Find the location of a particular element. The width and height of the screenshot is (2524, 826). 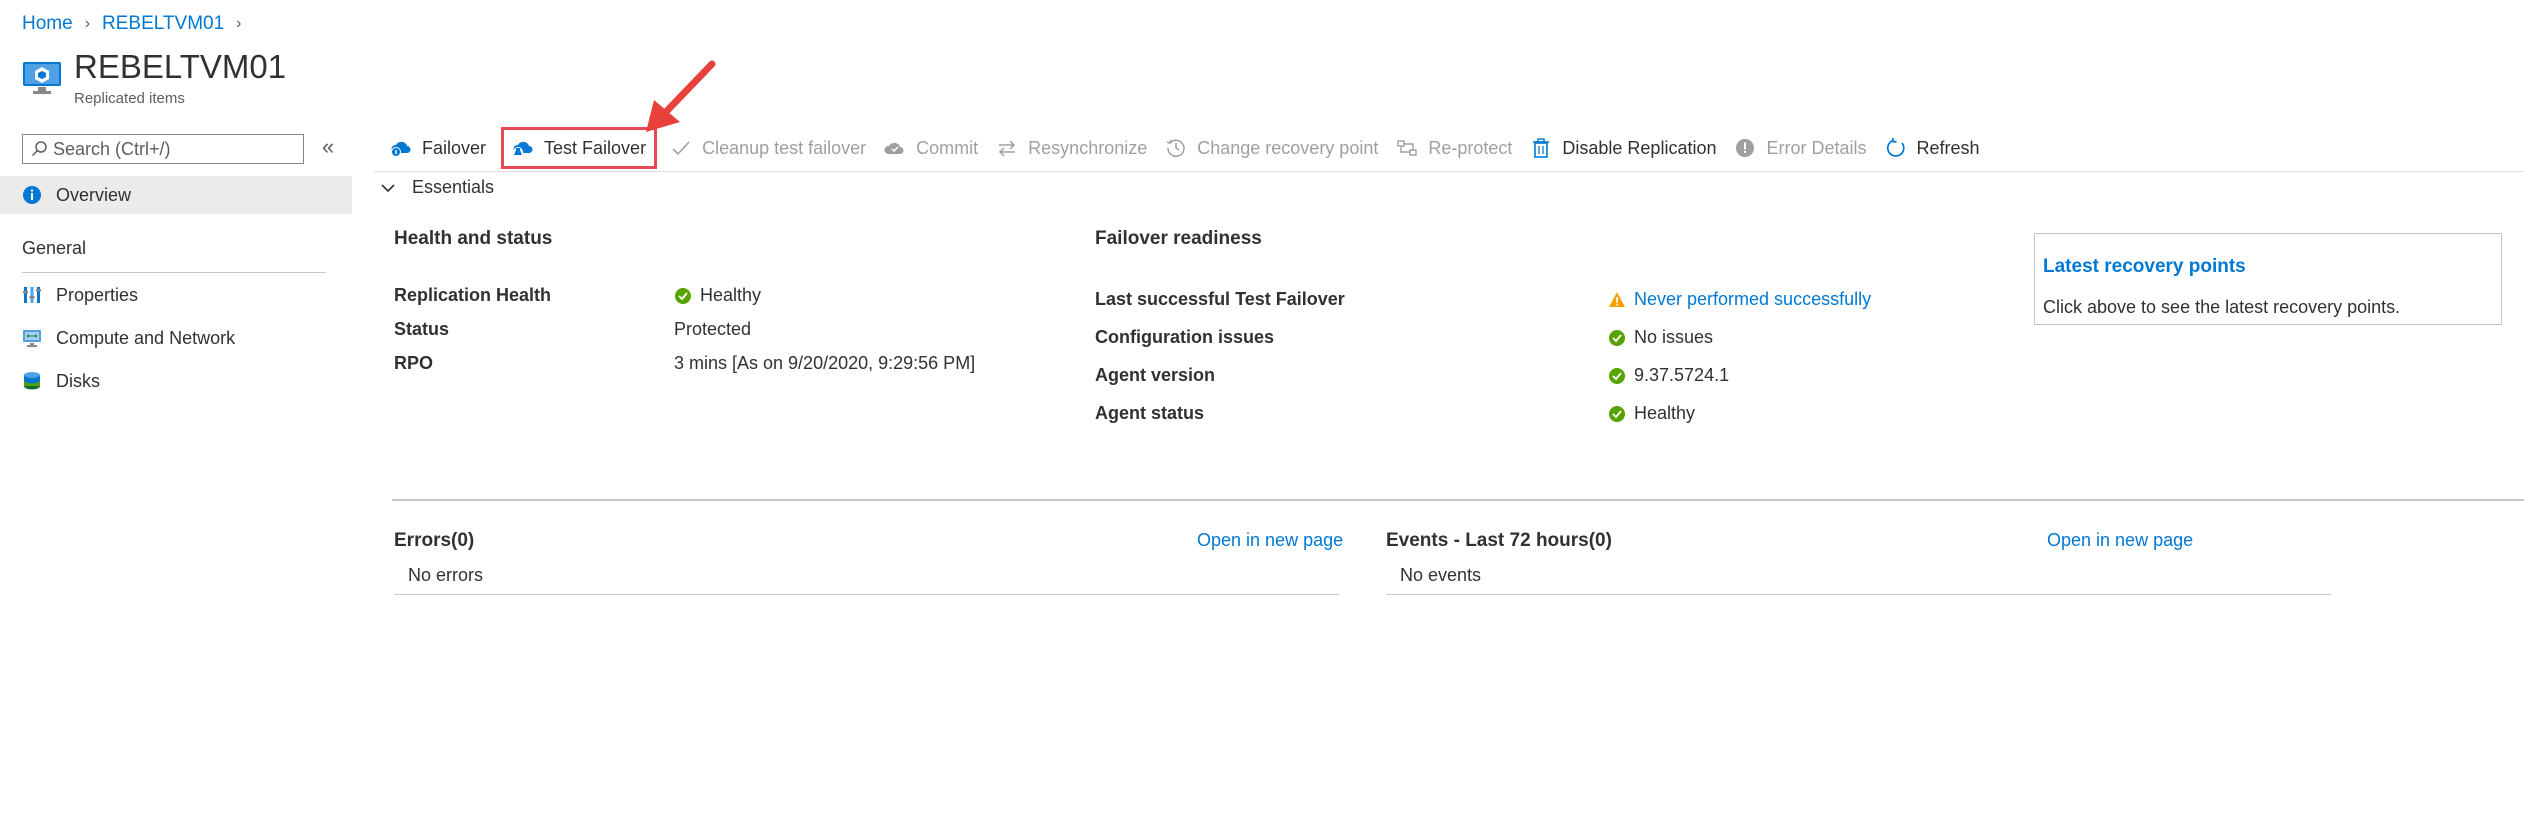

button-label: Disable Replication is located at coordinates (1639, 147).